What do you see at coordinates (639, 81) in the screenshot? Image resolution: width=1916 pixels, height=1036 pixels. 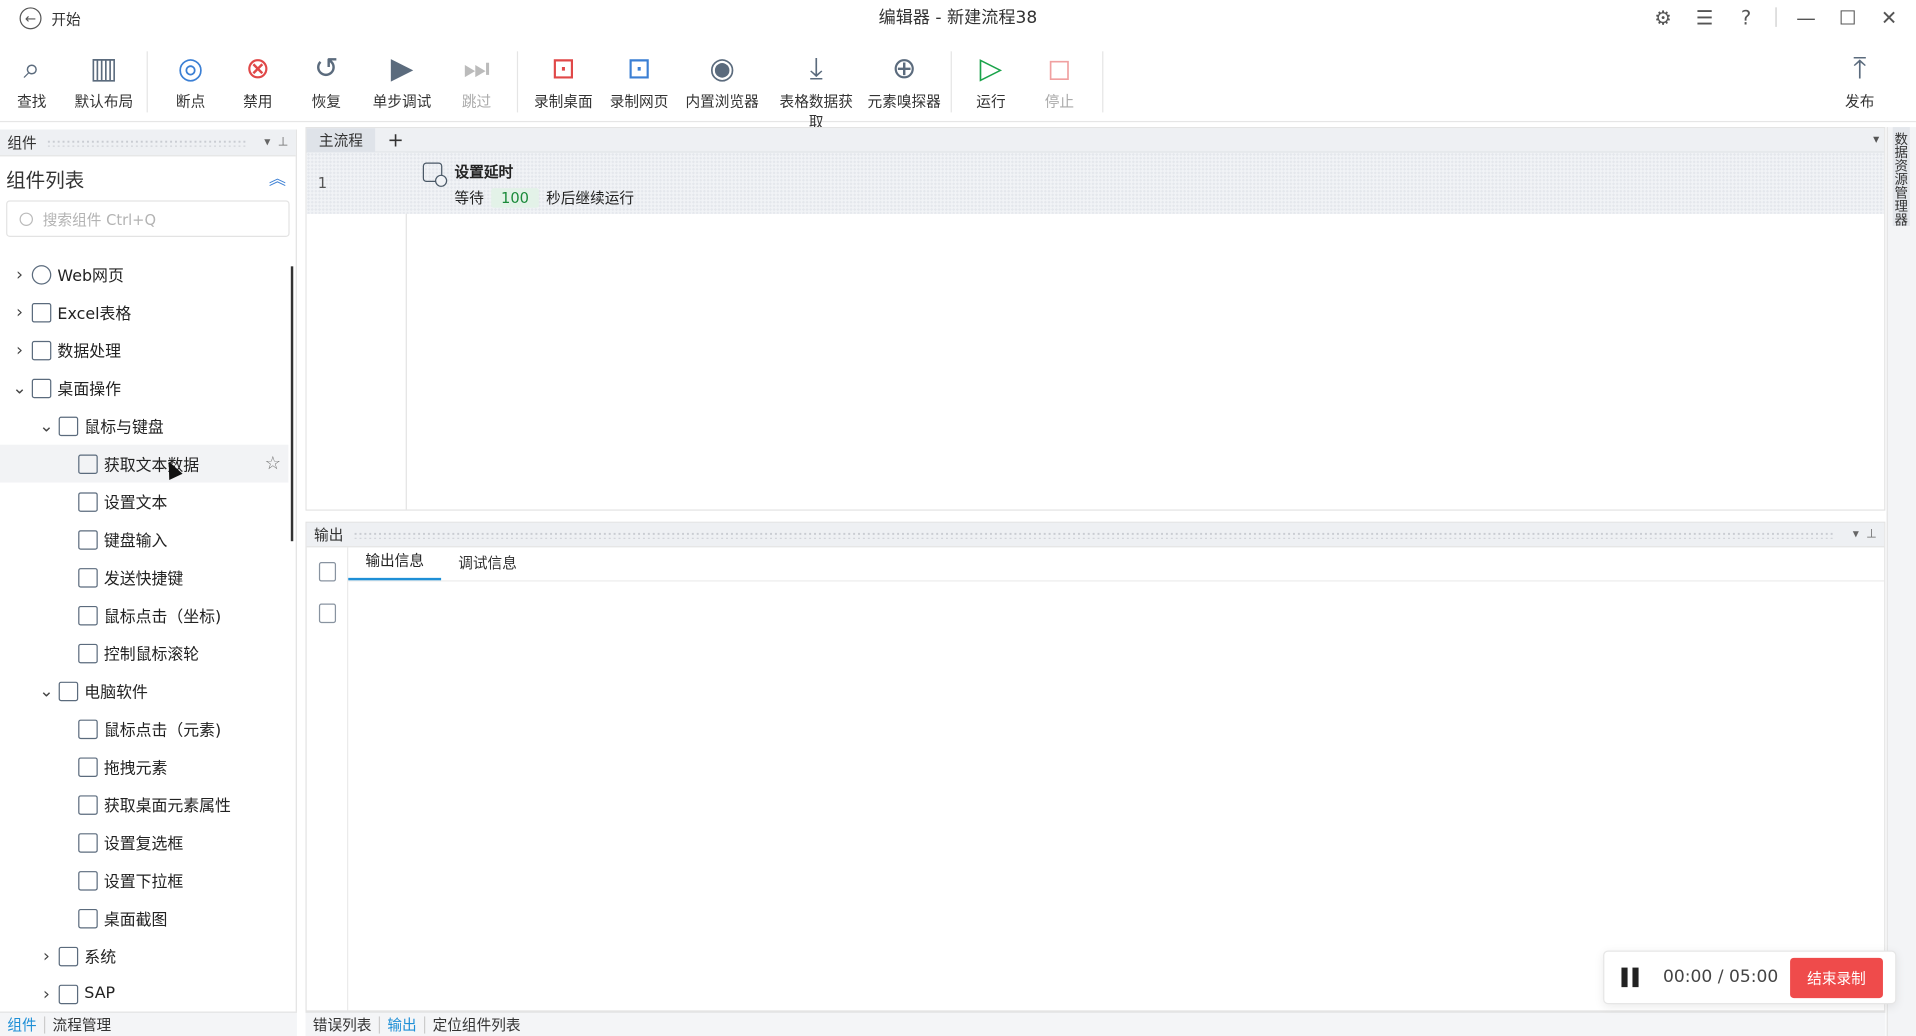 I see `toolbar-rec-web-button: ⊡ 录制网页` at bounding box center [639, 81].